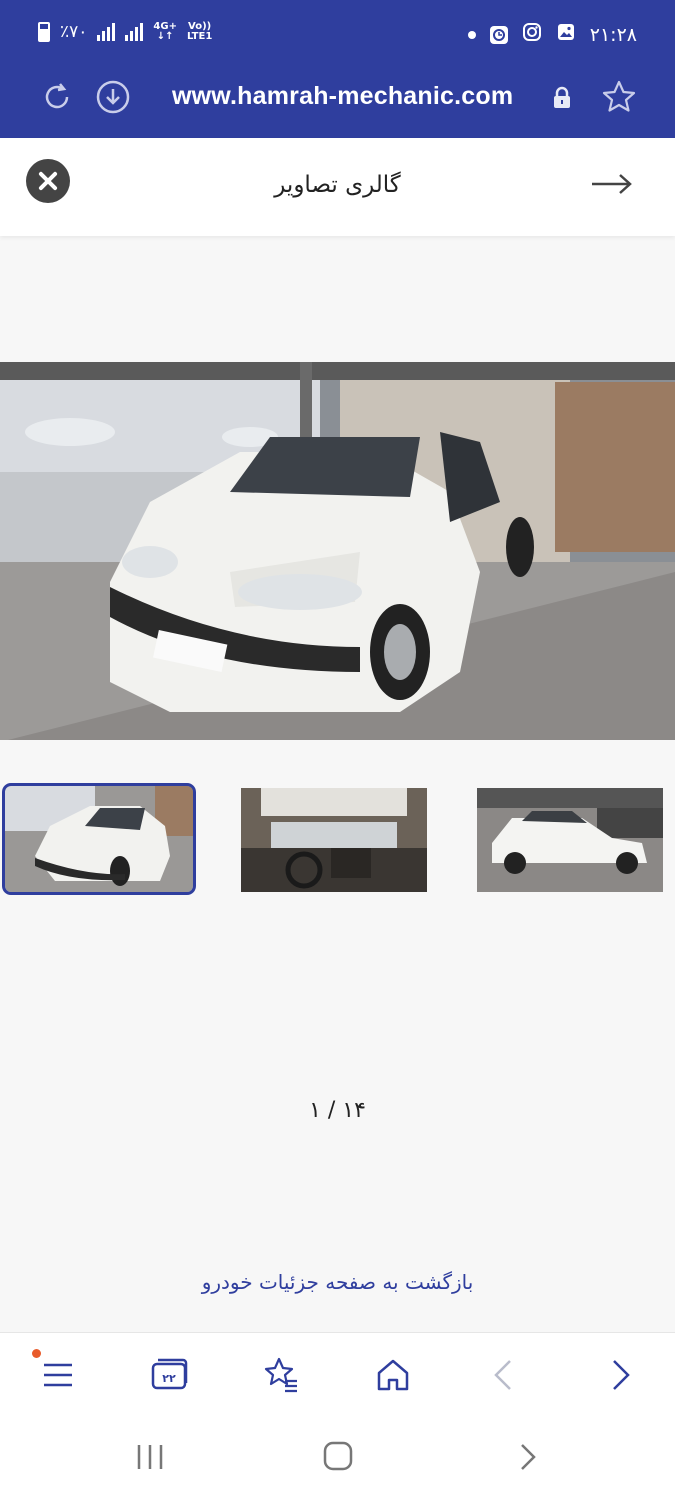 The height and width of the screenshot is (1500, 675). Describe the element at coordinates (528, 1459) in the screenshot. I see `system-back-icon` at that location.